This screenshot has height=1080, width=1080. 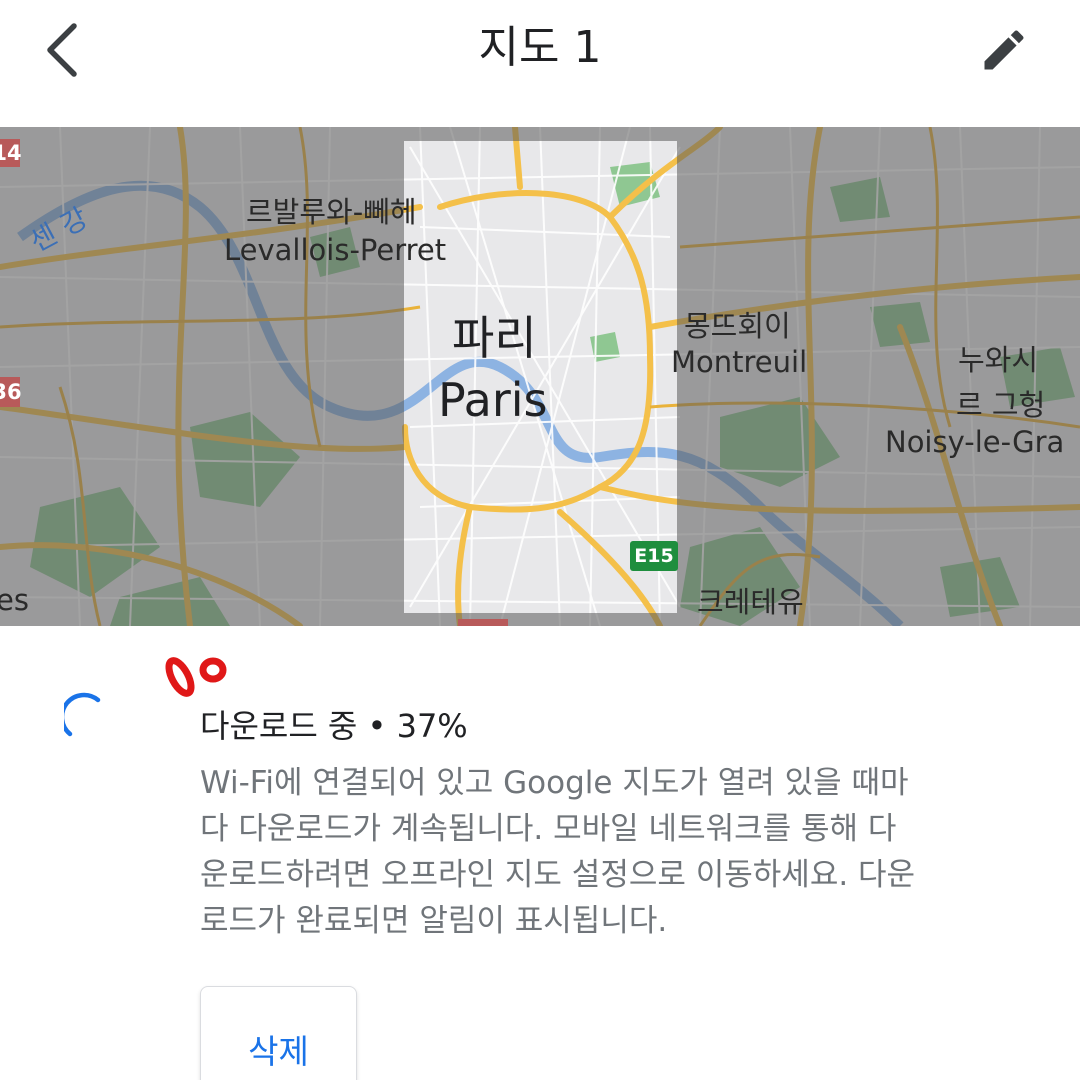 I want to click on map-label-noisy-ko-2: 르 그헝, so click(x=1001, y=405).